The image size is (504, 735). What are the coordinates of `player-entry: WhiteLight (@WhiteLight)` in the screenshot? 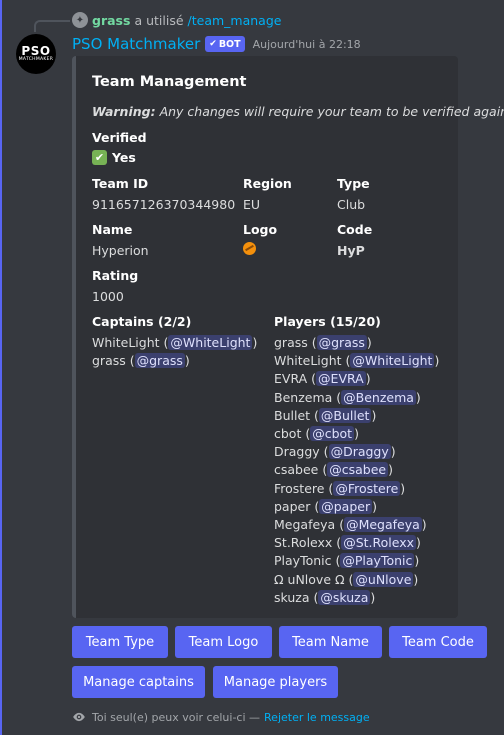 It's located at (357, 361).